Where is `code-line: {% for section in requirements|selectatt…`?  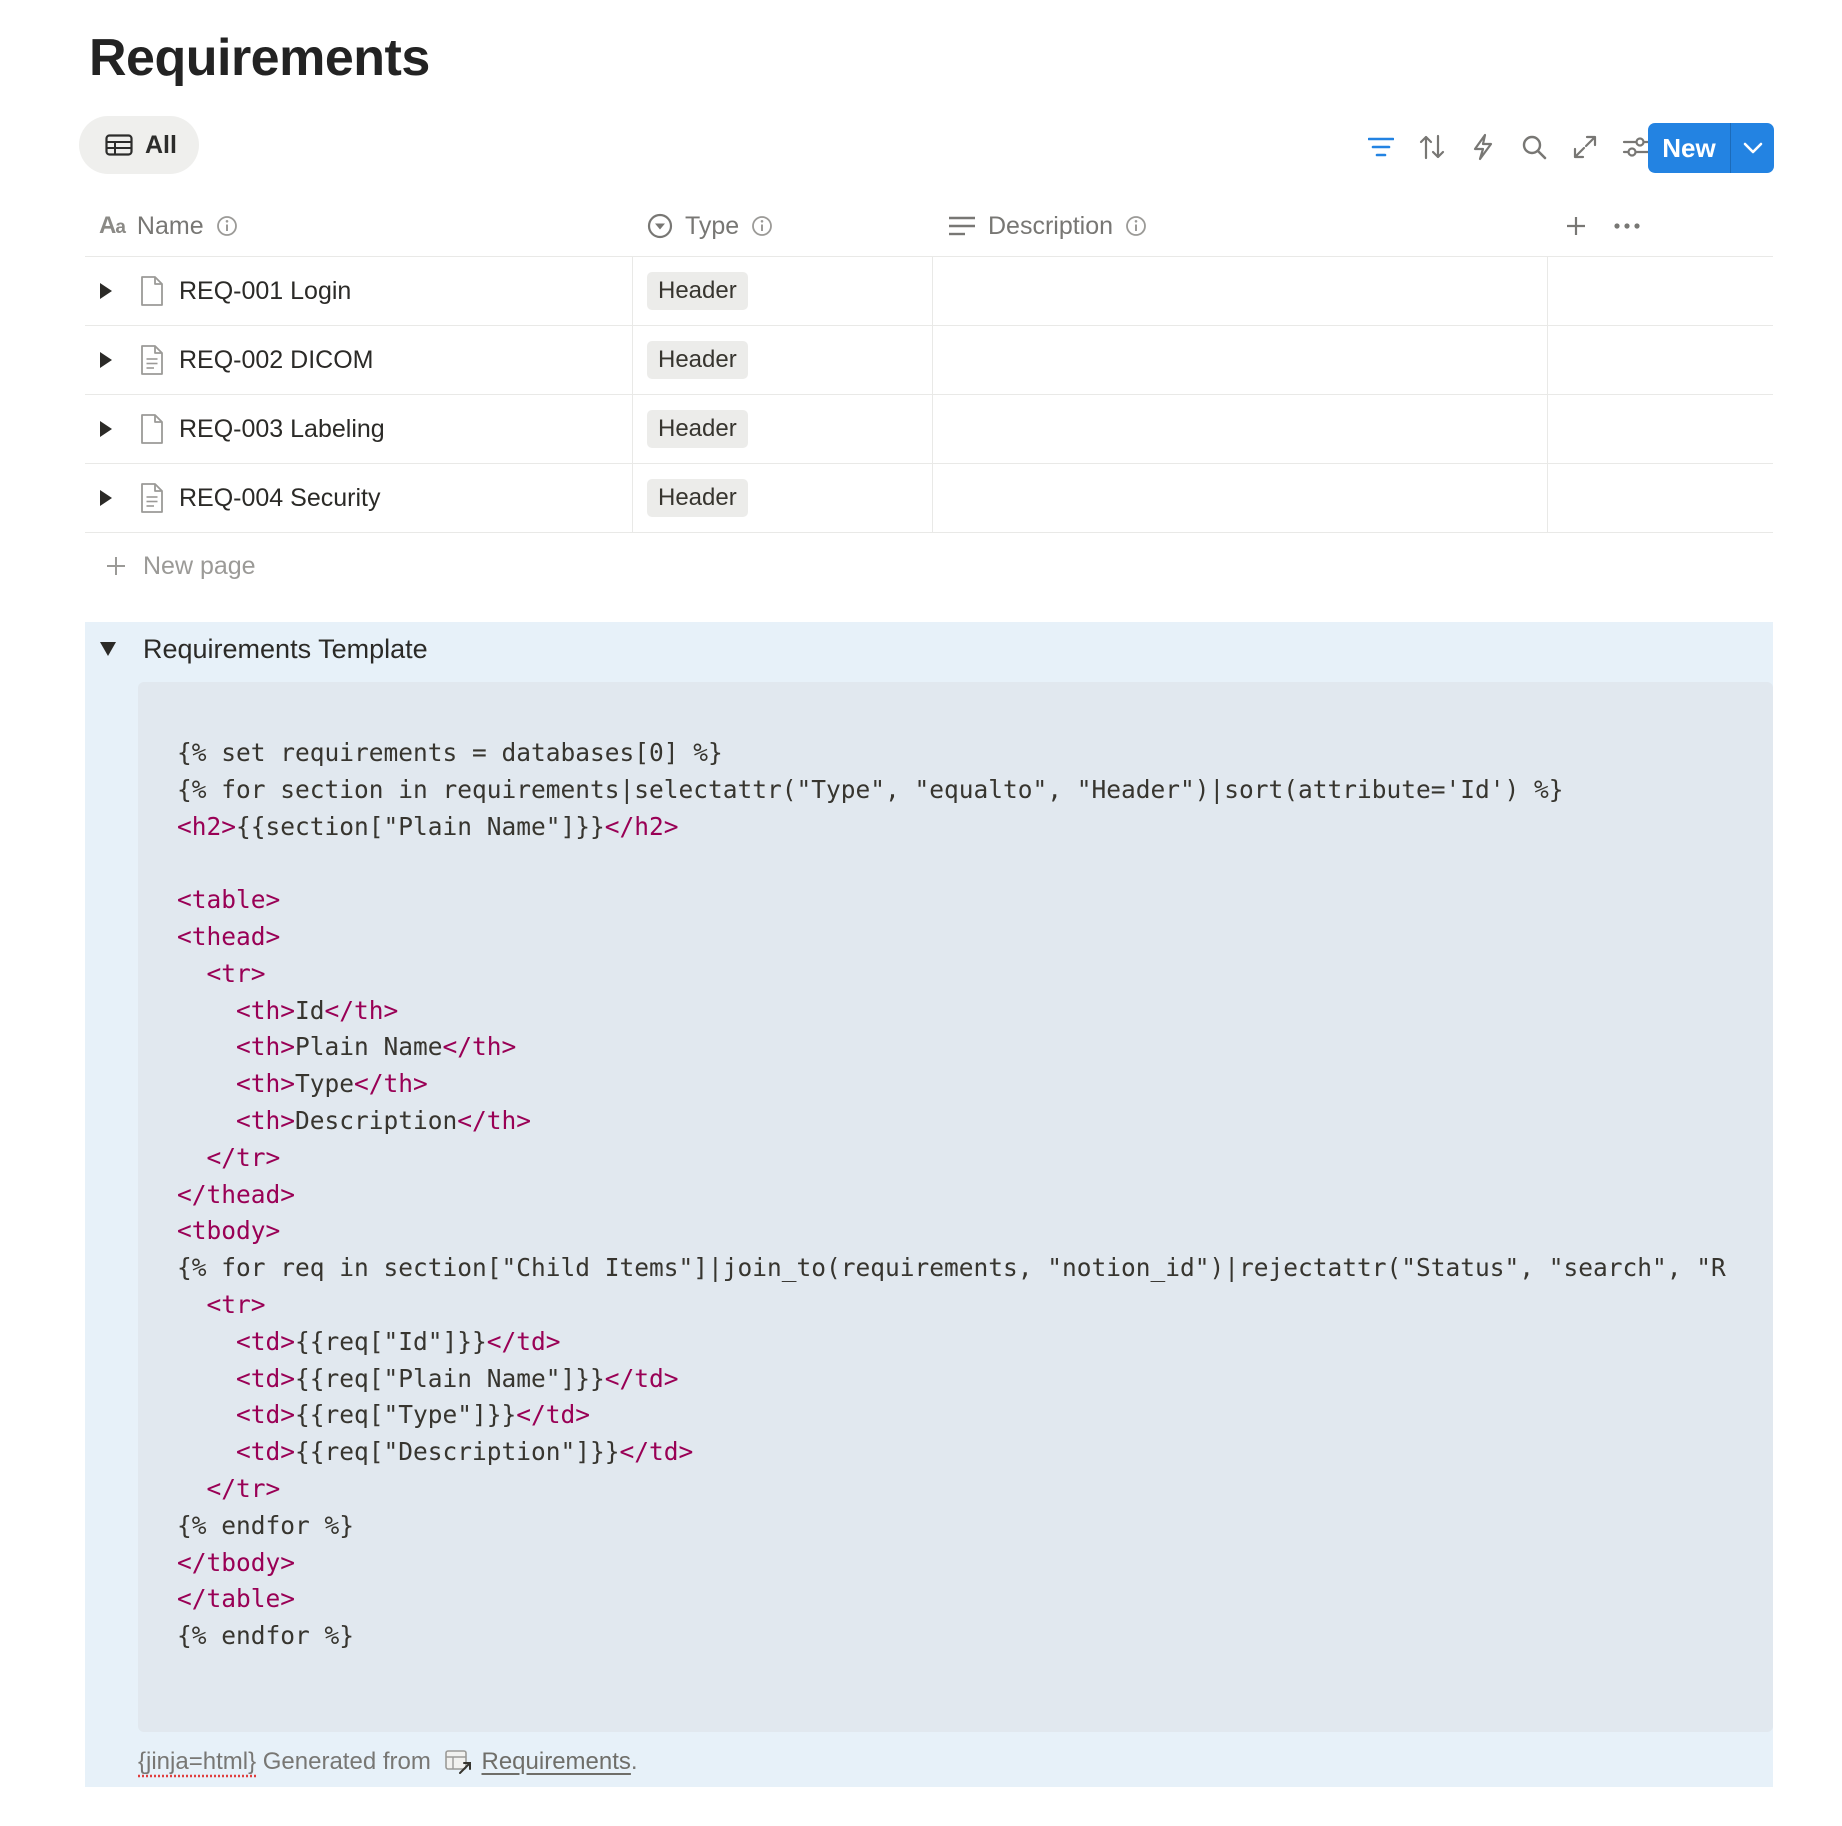 code-line: {% for section in requirements|selectatt… is located at coordinates (870, 789).